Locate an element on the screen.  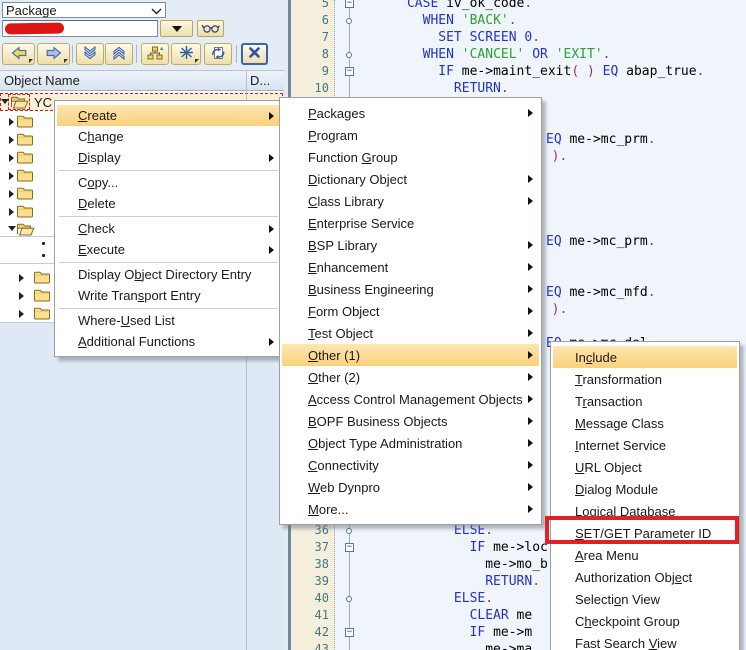
menu-item-execute: Execute is located at coordinates (168, 249).